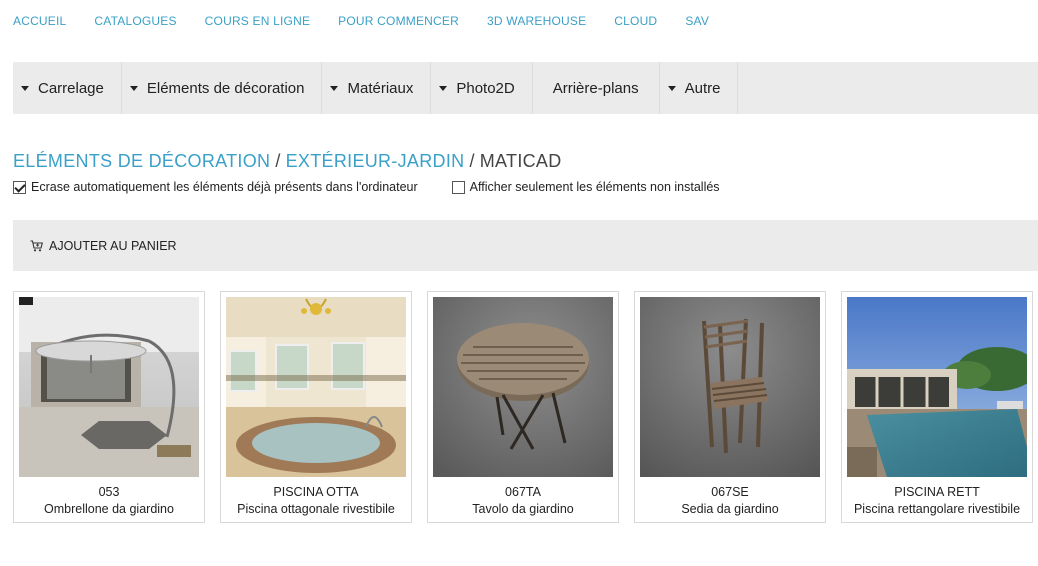 The height and width of the screenshot is (566, 1038). What do you see at coordinates (225, 88) in the screenshot?
I see `category-label: Eléments de décoration` at bounding box center [225, 88].